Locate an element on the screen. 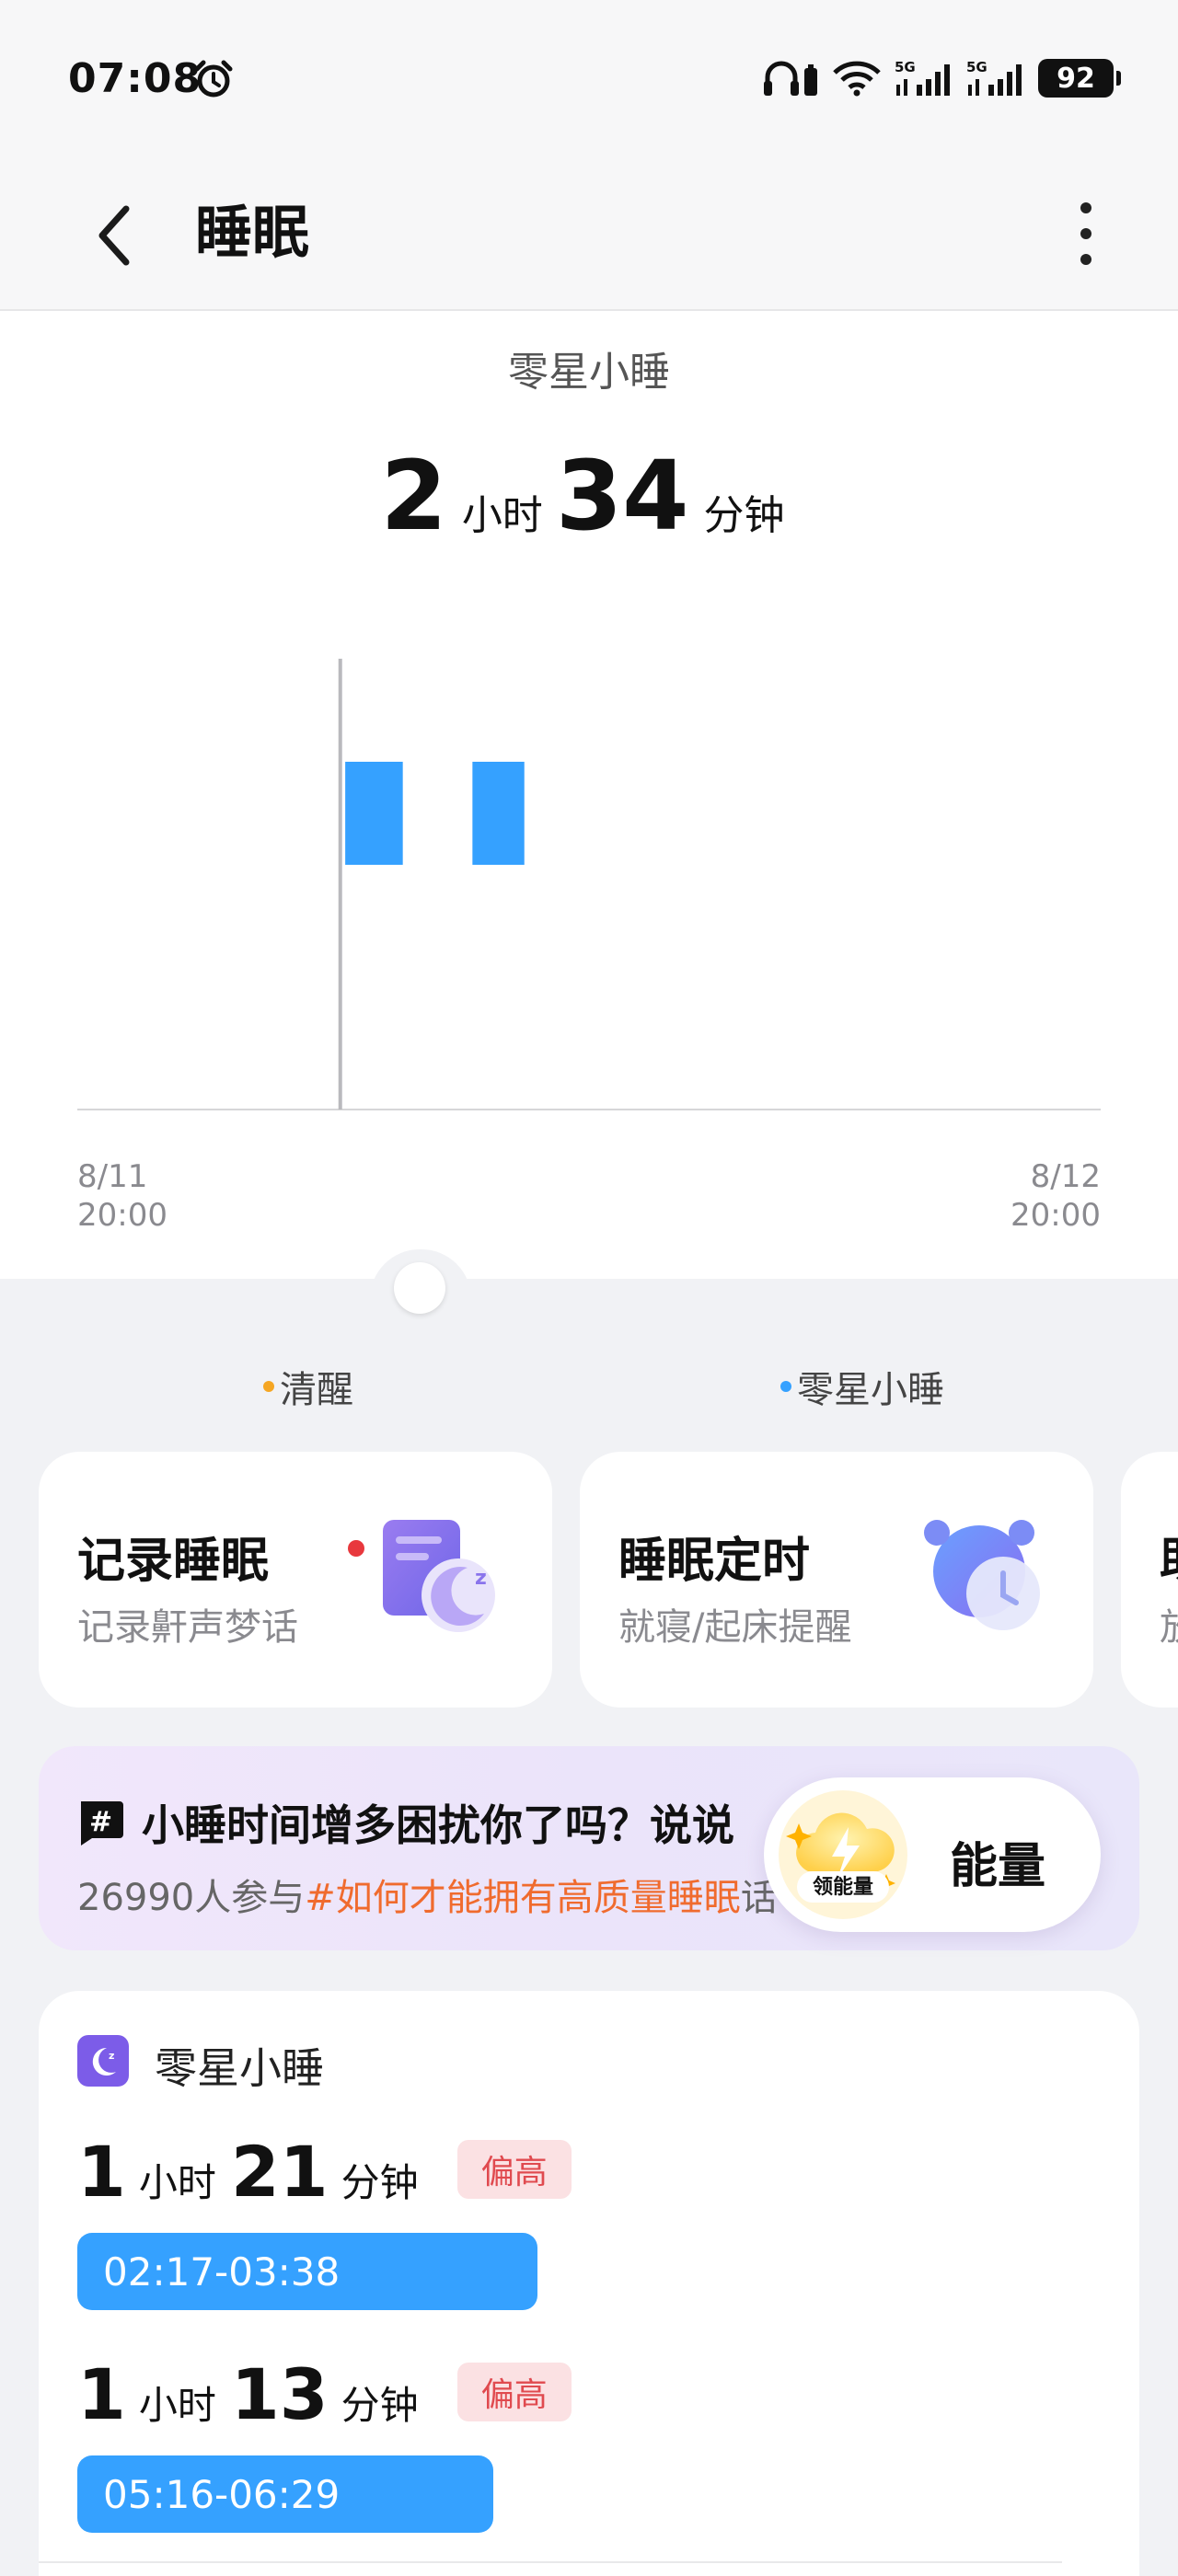 Image resolution: width=1178 pixels, height=2576 pixels. total-hours: 2 is located at coordinates (413, 496).